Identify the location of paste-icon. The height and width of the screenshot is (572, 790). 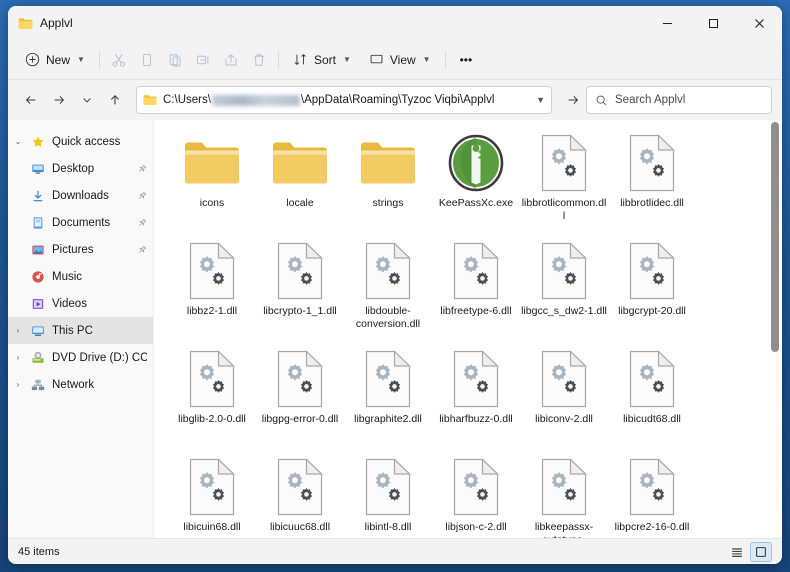
(175, 60).